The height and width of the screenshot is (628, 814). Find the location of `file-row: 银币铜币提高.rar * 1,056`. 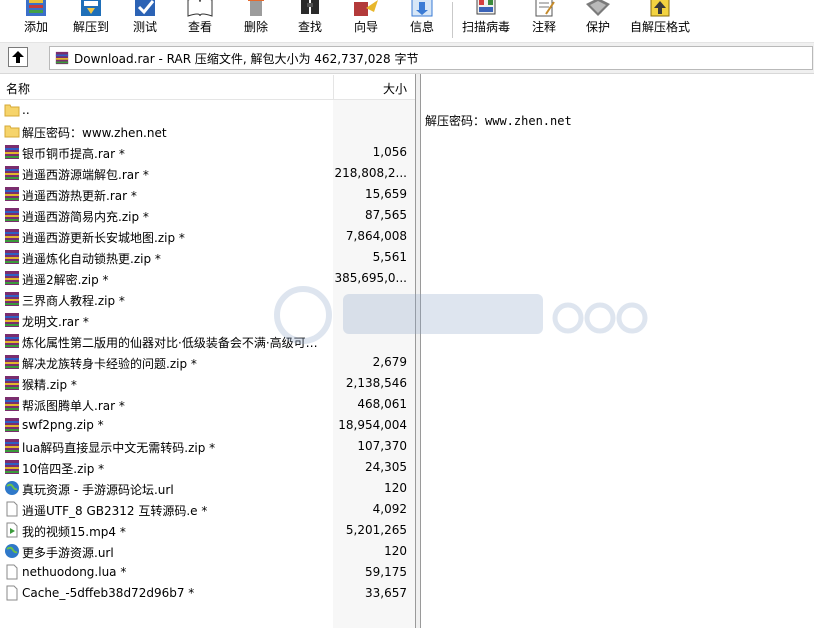

file-row: 银币铜币提高.rar * 1,056 is located at coordinates (207, 152).